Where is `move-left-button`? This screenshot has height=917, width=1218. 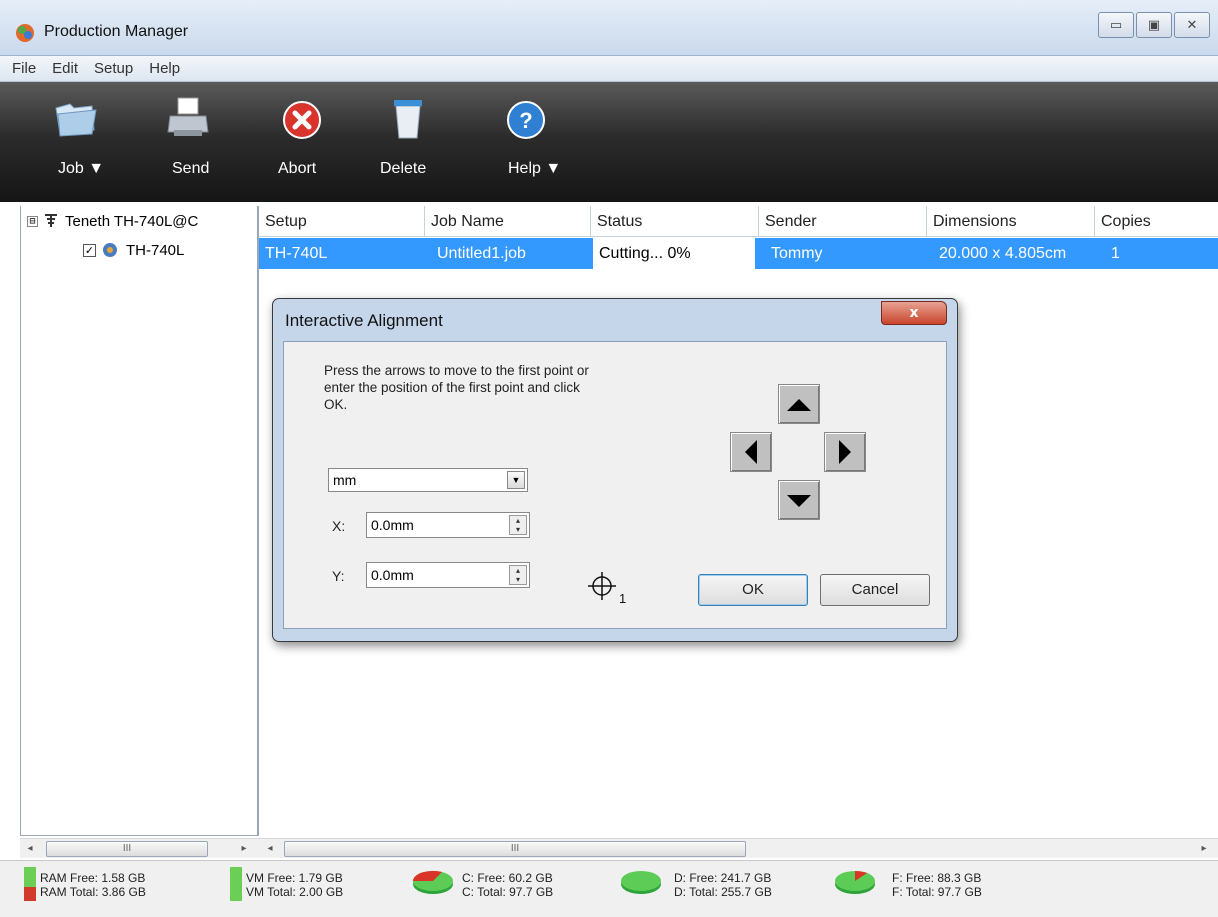 move-left-button is located at coordinates (751, 452).